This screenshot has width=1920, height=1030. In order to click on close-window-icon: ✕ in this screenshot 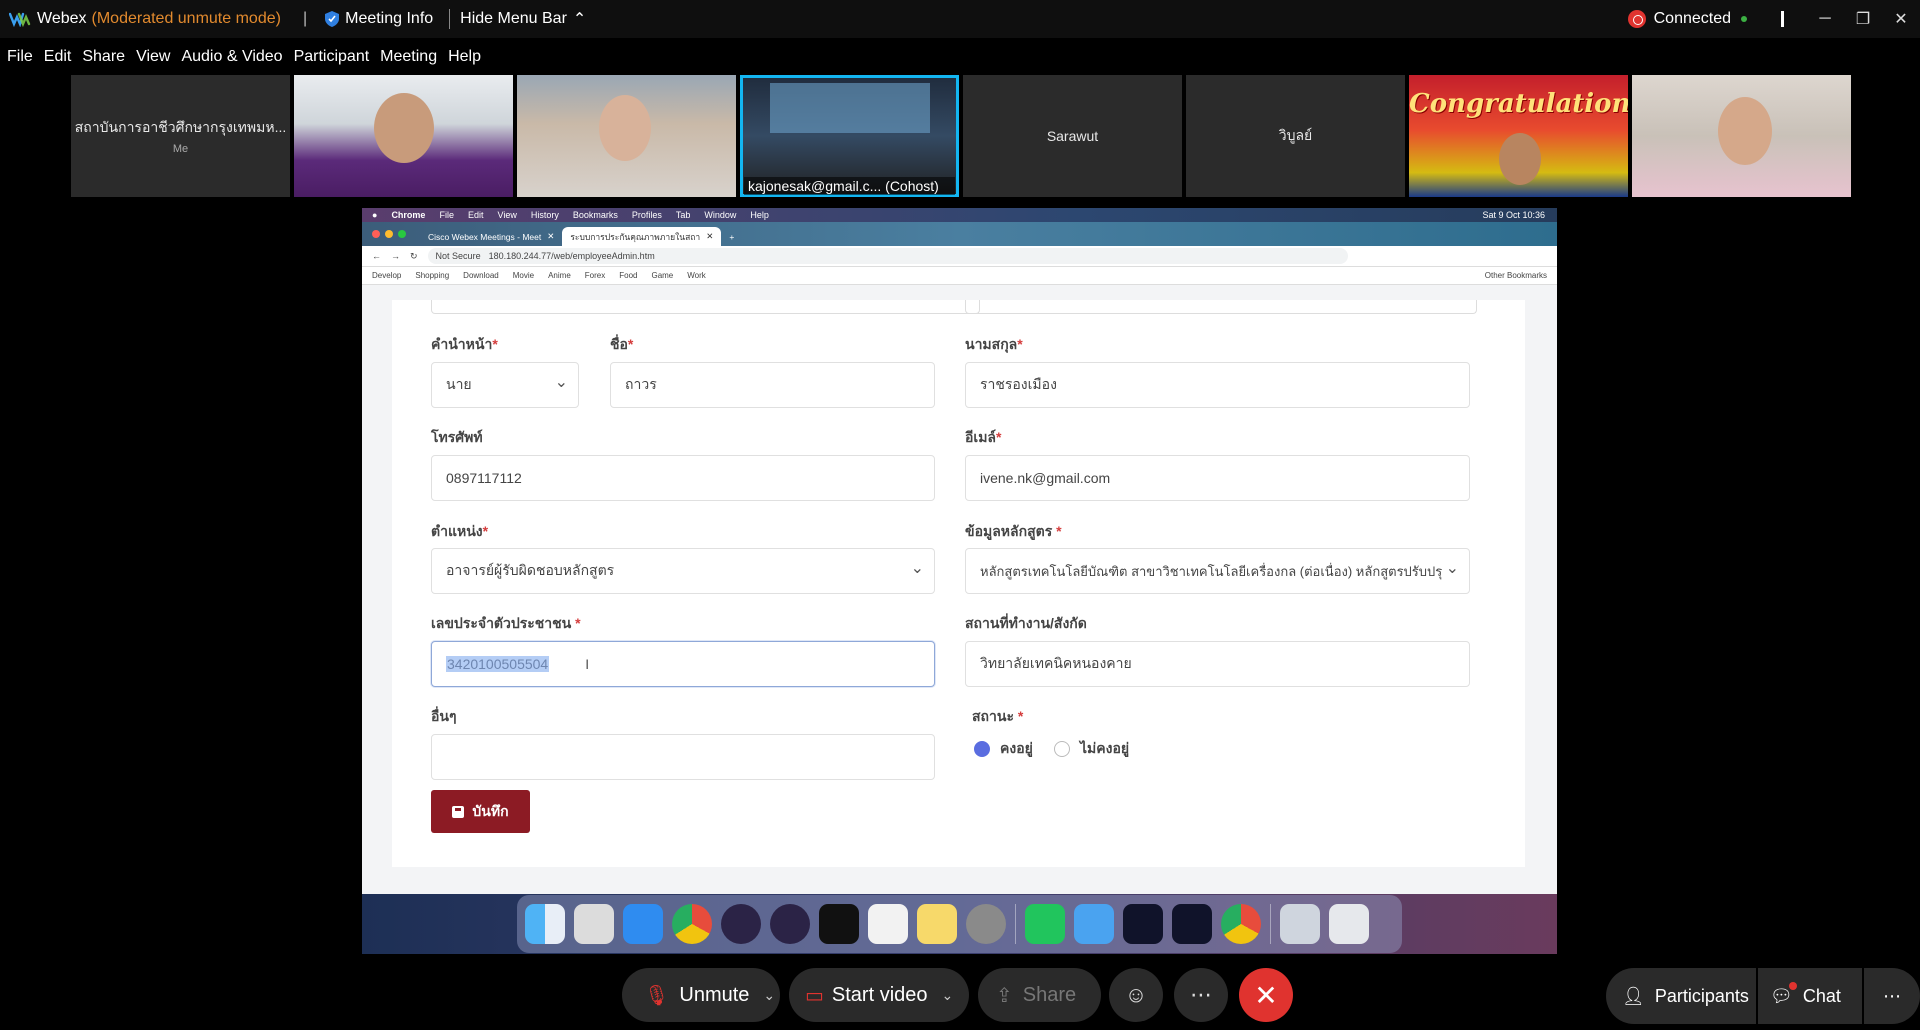, I will do `click(1901, 19)`.